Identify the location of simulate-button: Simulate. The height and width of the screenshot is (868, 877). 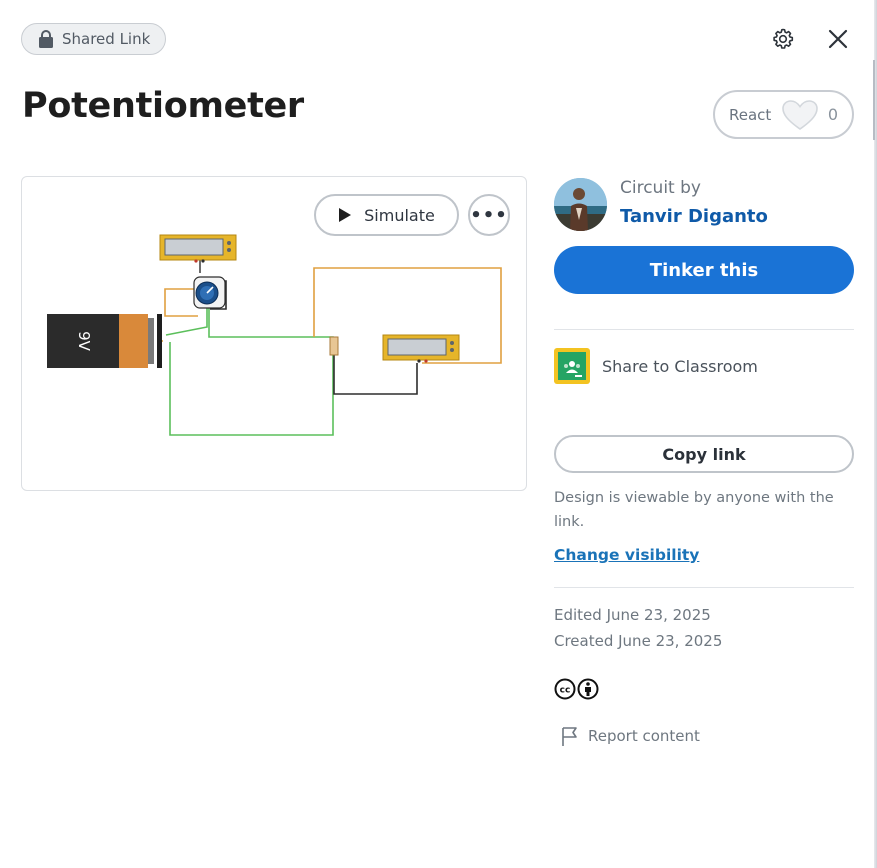
(386, 215).